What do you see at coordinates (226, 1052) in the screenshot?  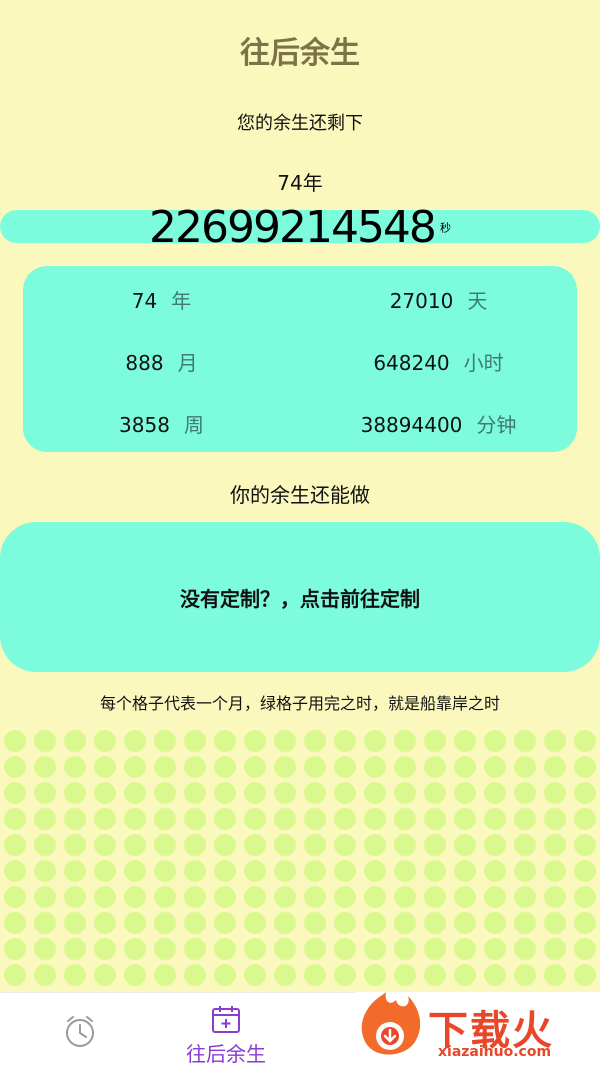 I see `tab-remaining-life: 往后余生` at bounding box center [226, 1052].